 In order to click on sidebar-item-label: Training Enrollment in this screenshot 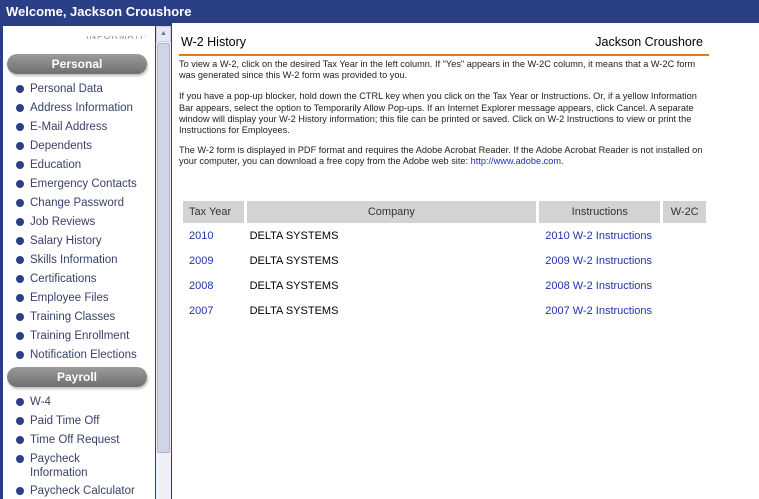, I will do `click(80, 336)`.